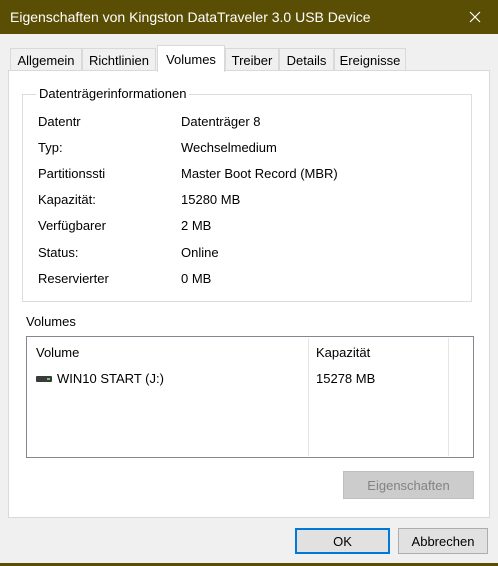 The width and height of the screenshot is (498, 566). Describe the element at coordinates (259, 173) in the screenshot. I see `partition-style-value: Master Boot Record (MBR)` at that location.